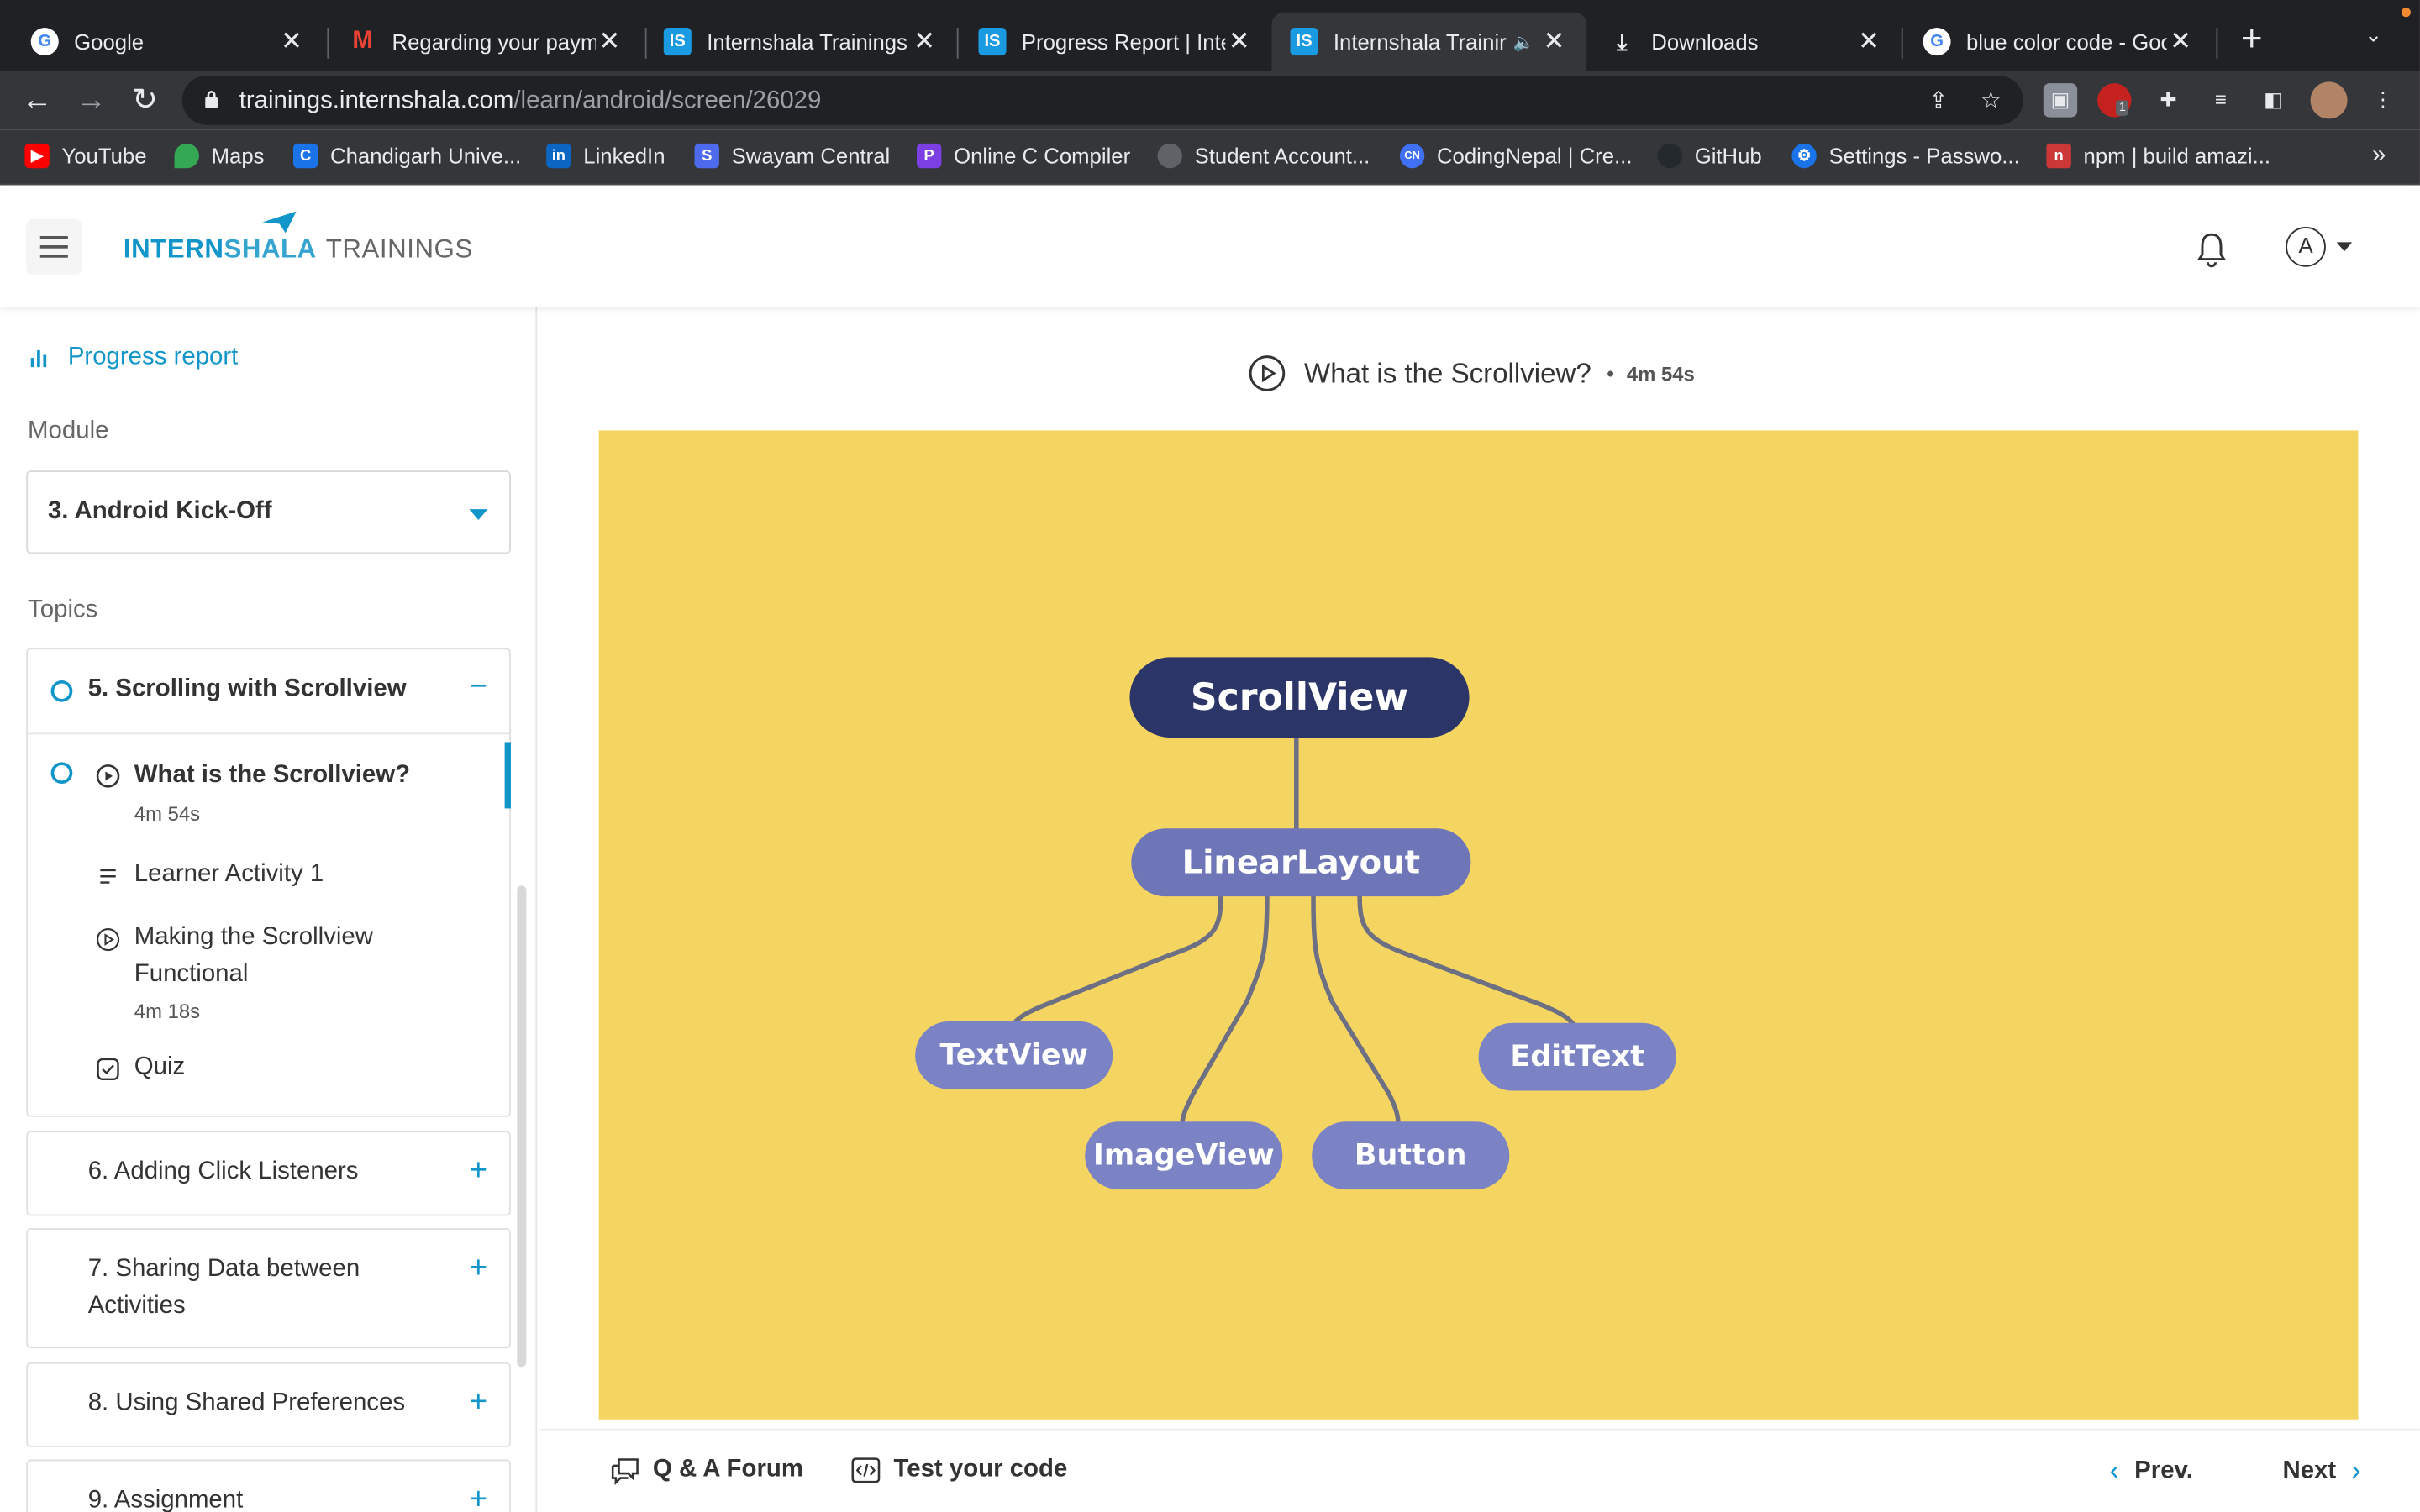 The height and width of the screenshot is (1512, 2420). What do you see at coordinates (108, 876) in the screenshot?
I see `text-lines-icon` at bounding box center [108, 876].